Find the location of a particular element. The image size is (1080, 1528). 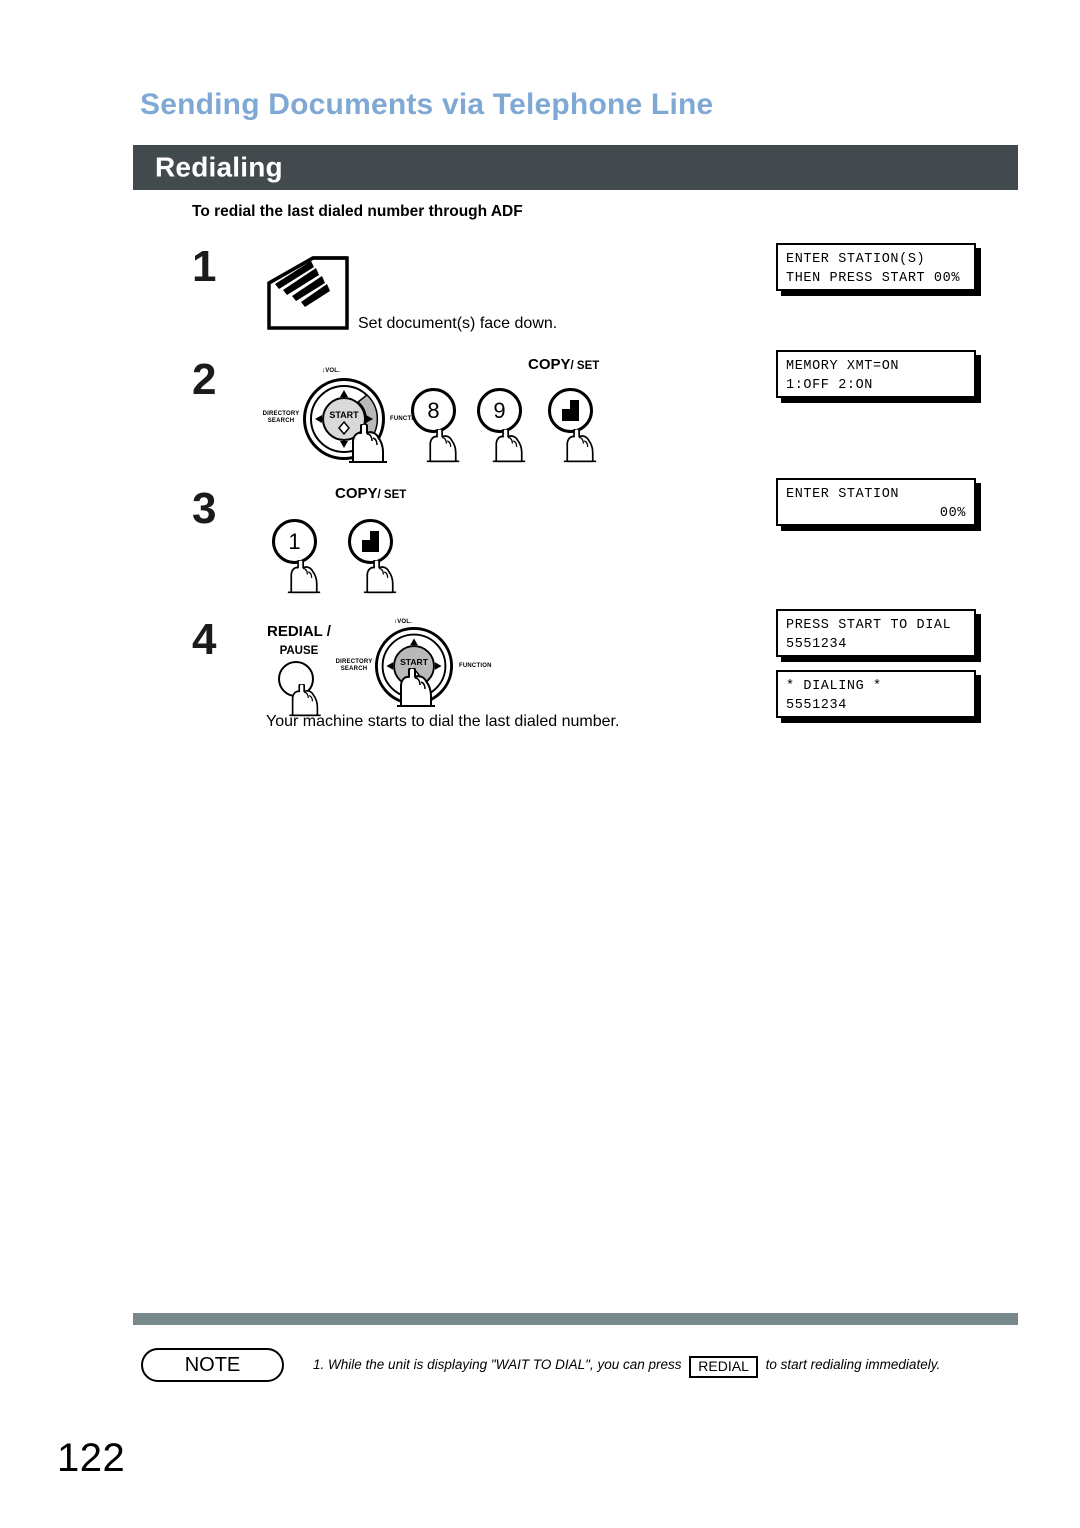

copy-set-button-step2 is located at coordinates (570, 410).